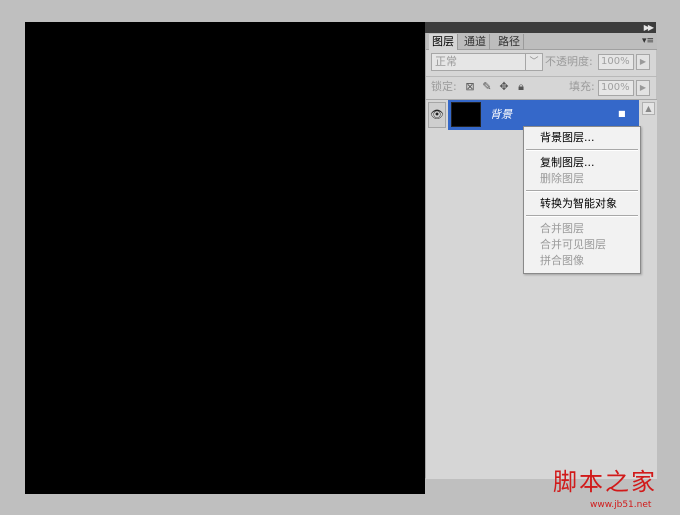 This screenshot has width=680, height=515. Describe the element at coordinates (444, 86) in the screenshot. I see `lock-label: 锁定:` at that location.